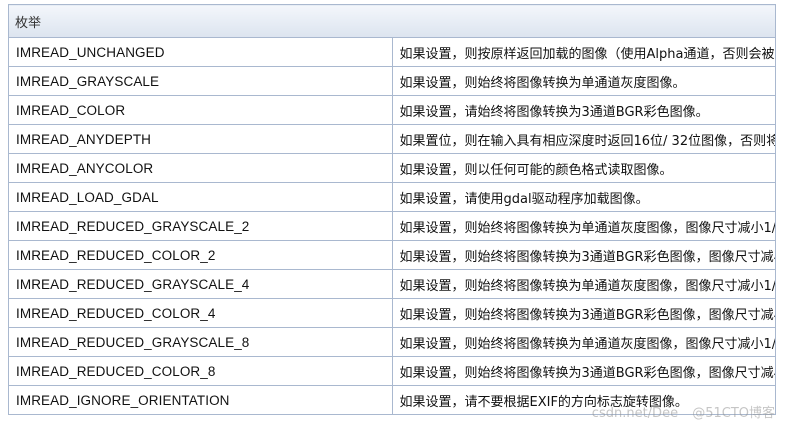 The height and width of the screenshot is (431, 785). What do you see at coordinates (635, 413) in the screenshot?
I see `watermark-csdn: csdn.net/Dee` at bounding box center [635, 413].